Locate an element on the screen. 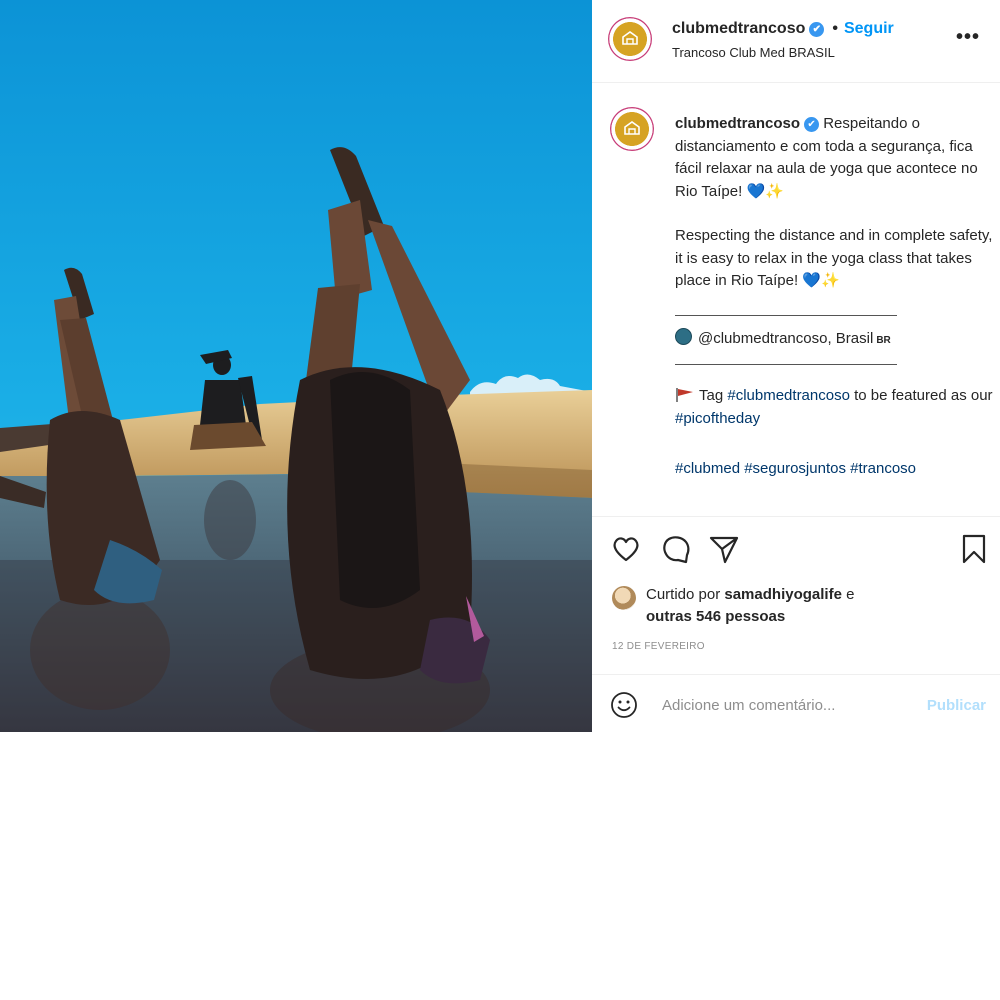 This screenshot has width=1000, height=1000. heart-outline-icon is located at coordinates (626, 549).